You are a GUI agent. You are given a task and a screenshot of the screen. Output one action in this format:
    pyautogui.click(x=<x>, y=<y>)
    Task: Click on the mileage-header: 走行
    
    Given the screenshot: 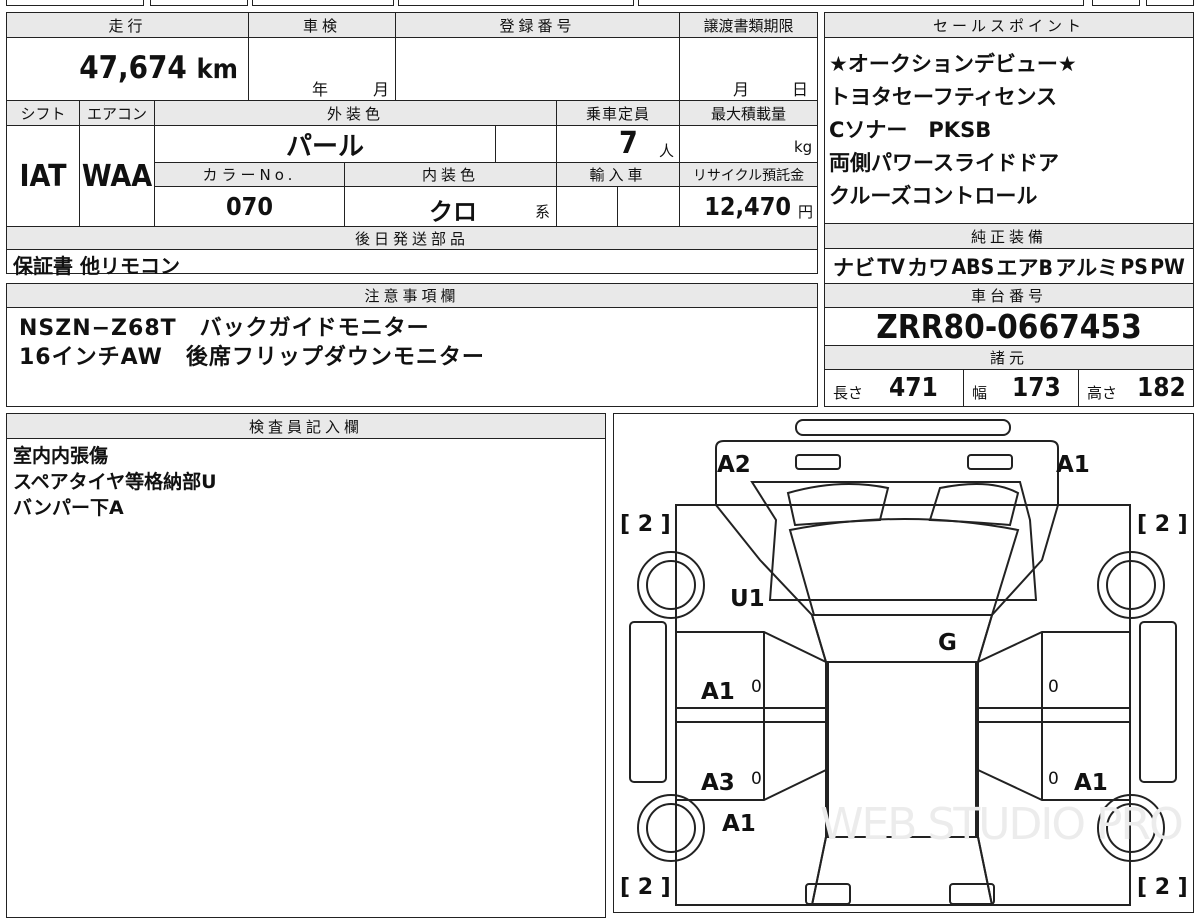 What is the action you would take?
    pyautogui.click(x=127, y=25)
    